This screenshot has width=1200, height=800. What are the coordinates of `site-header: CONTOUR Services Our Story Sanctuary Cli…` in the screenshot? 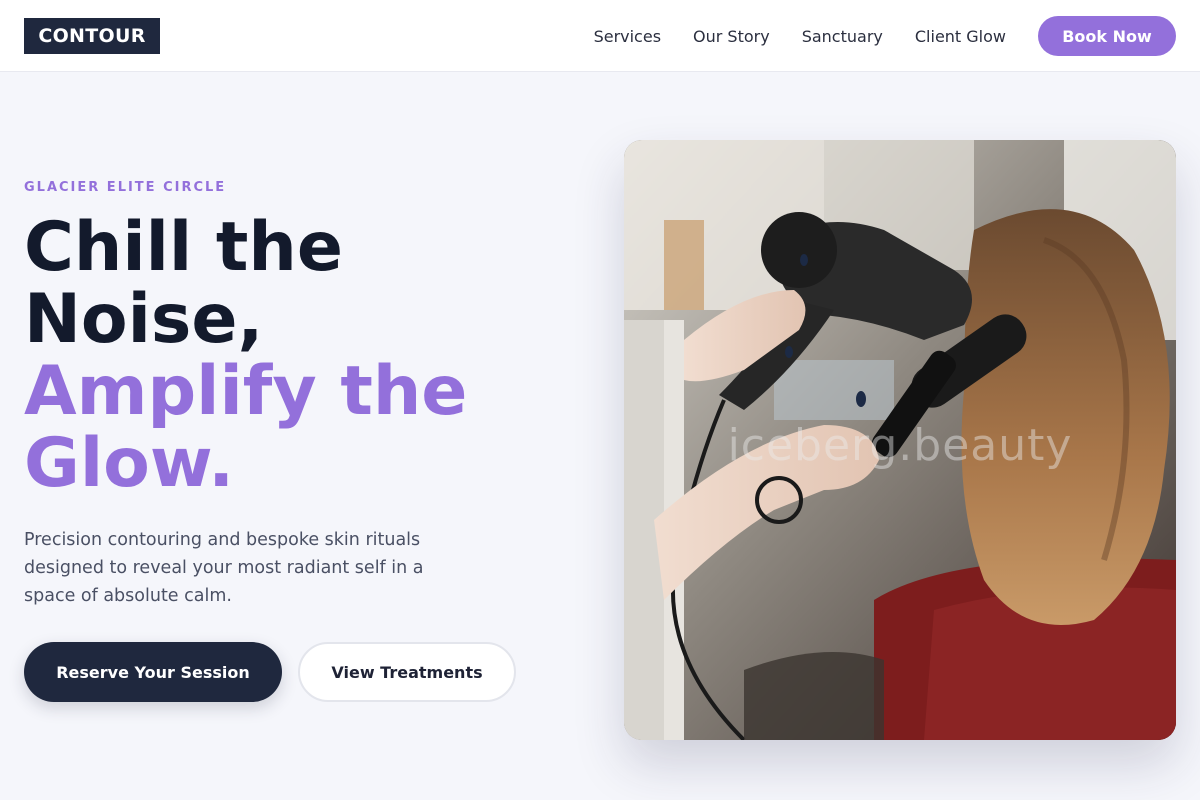 It's located at (600, 36).